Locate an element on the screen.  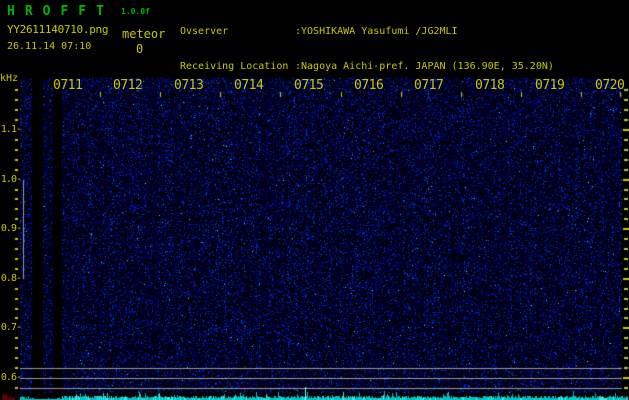
freq-label: 1.1- is located at coordinates (11, 129).